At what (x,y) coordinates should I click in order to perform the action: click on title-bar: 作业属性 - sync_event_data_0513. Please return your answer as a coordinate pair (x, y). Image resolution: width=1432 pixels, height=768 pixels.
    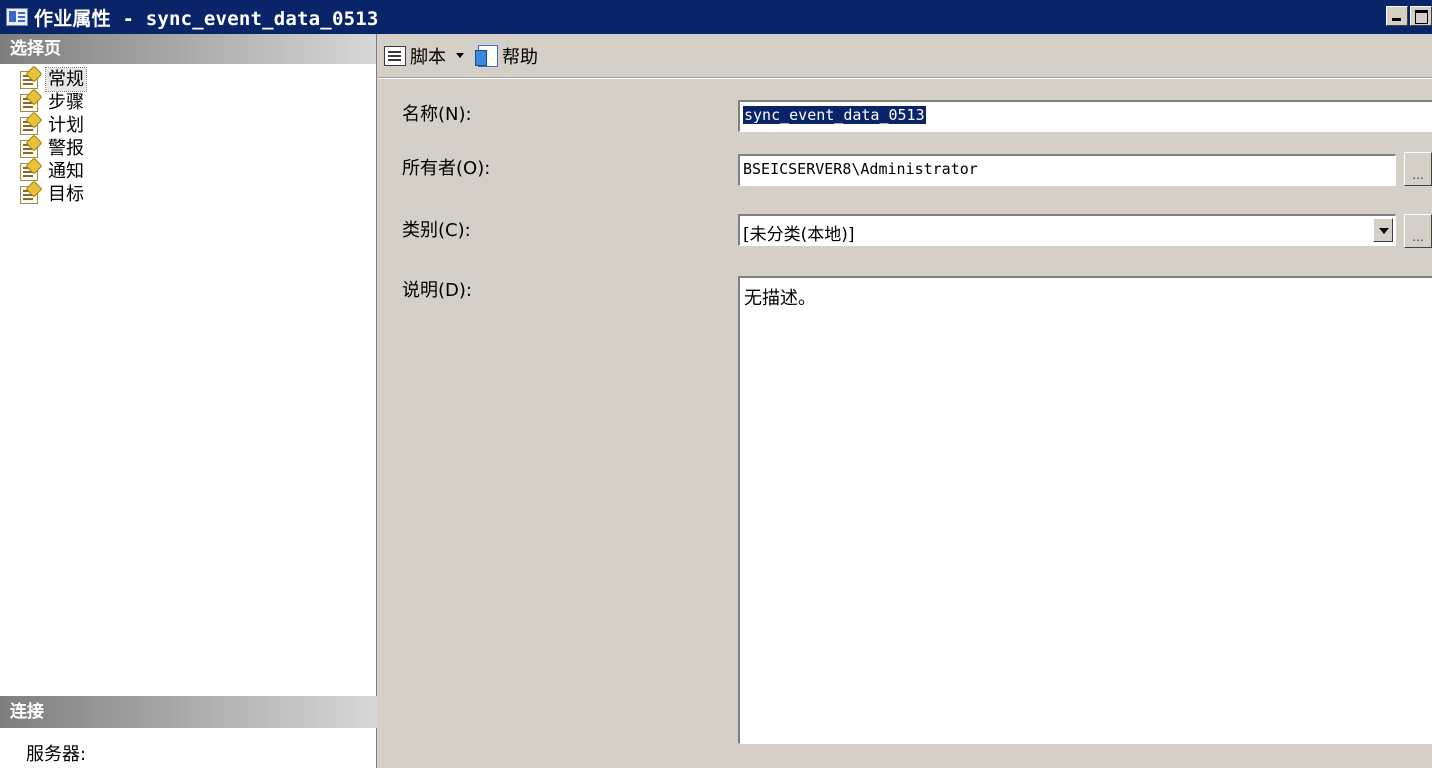
    Looking at the image, I should click on (716, 17).